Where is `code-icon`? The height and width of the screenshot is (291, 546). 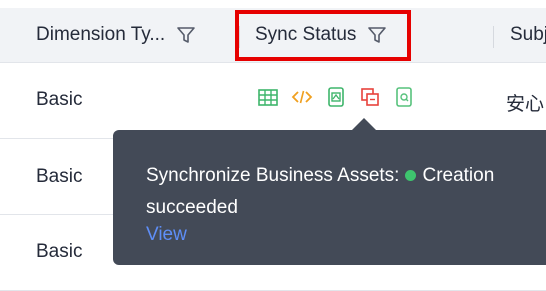 code-icon is located at coordinates (302, 97).